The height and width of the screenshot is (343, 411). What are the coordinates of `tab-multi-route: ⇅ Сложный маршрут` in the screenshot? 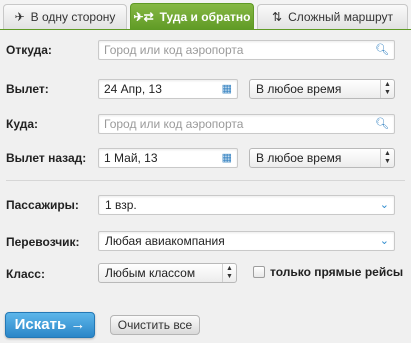 It's located at (332, 16).